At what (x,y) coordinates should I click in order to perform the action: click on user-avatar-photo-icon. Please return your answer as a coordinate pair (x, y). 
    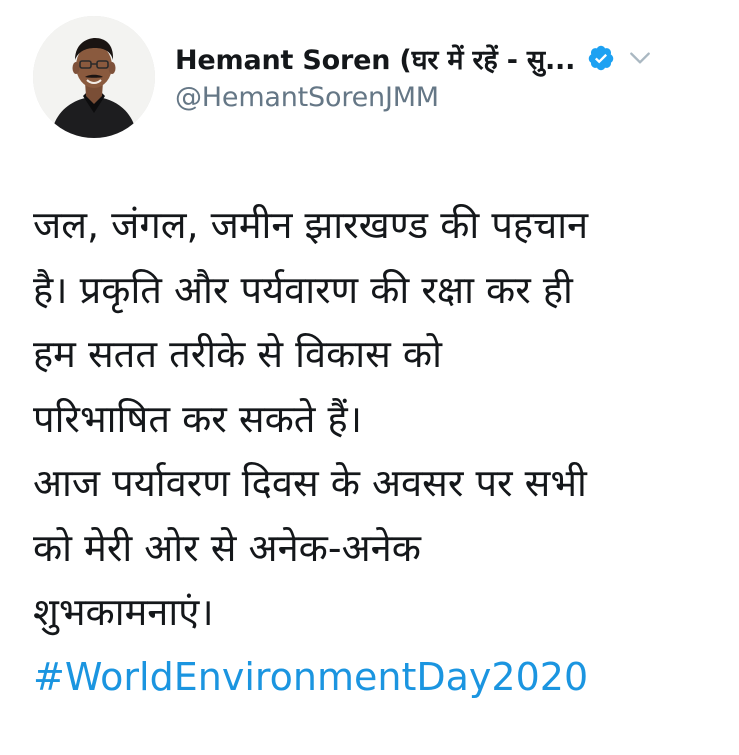
    Looking at the image, I should click on (94, 77).